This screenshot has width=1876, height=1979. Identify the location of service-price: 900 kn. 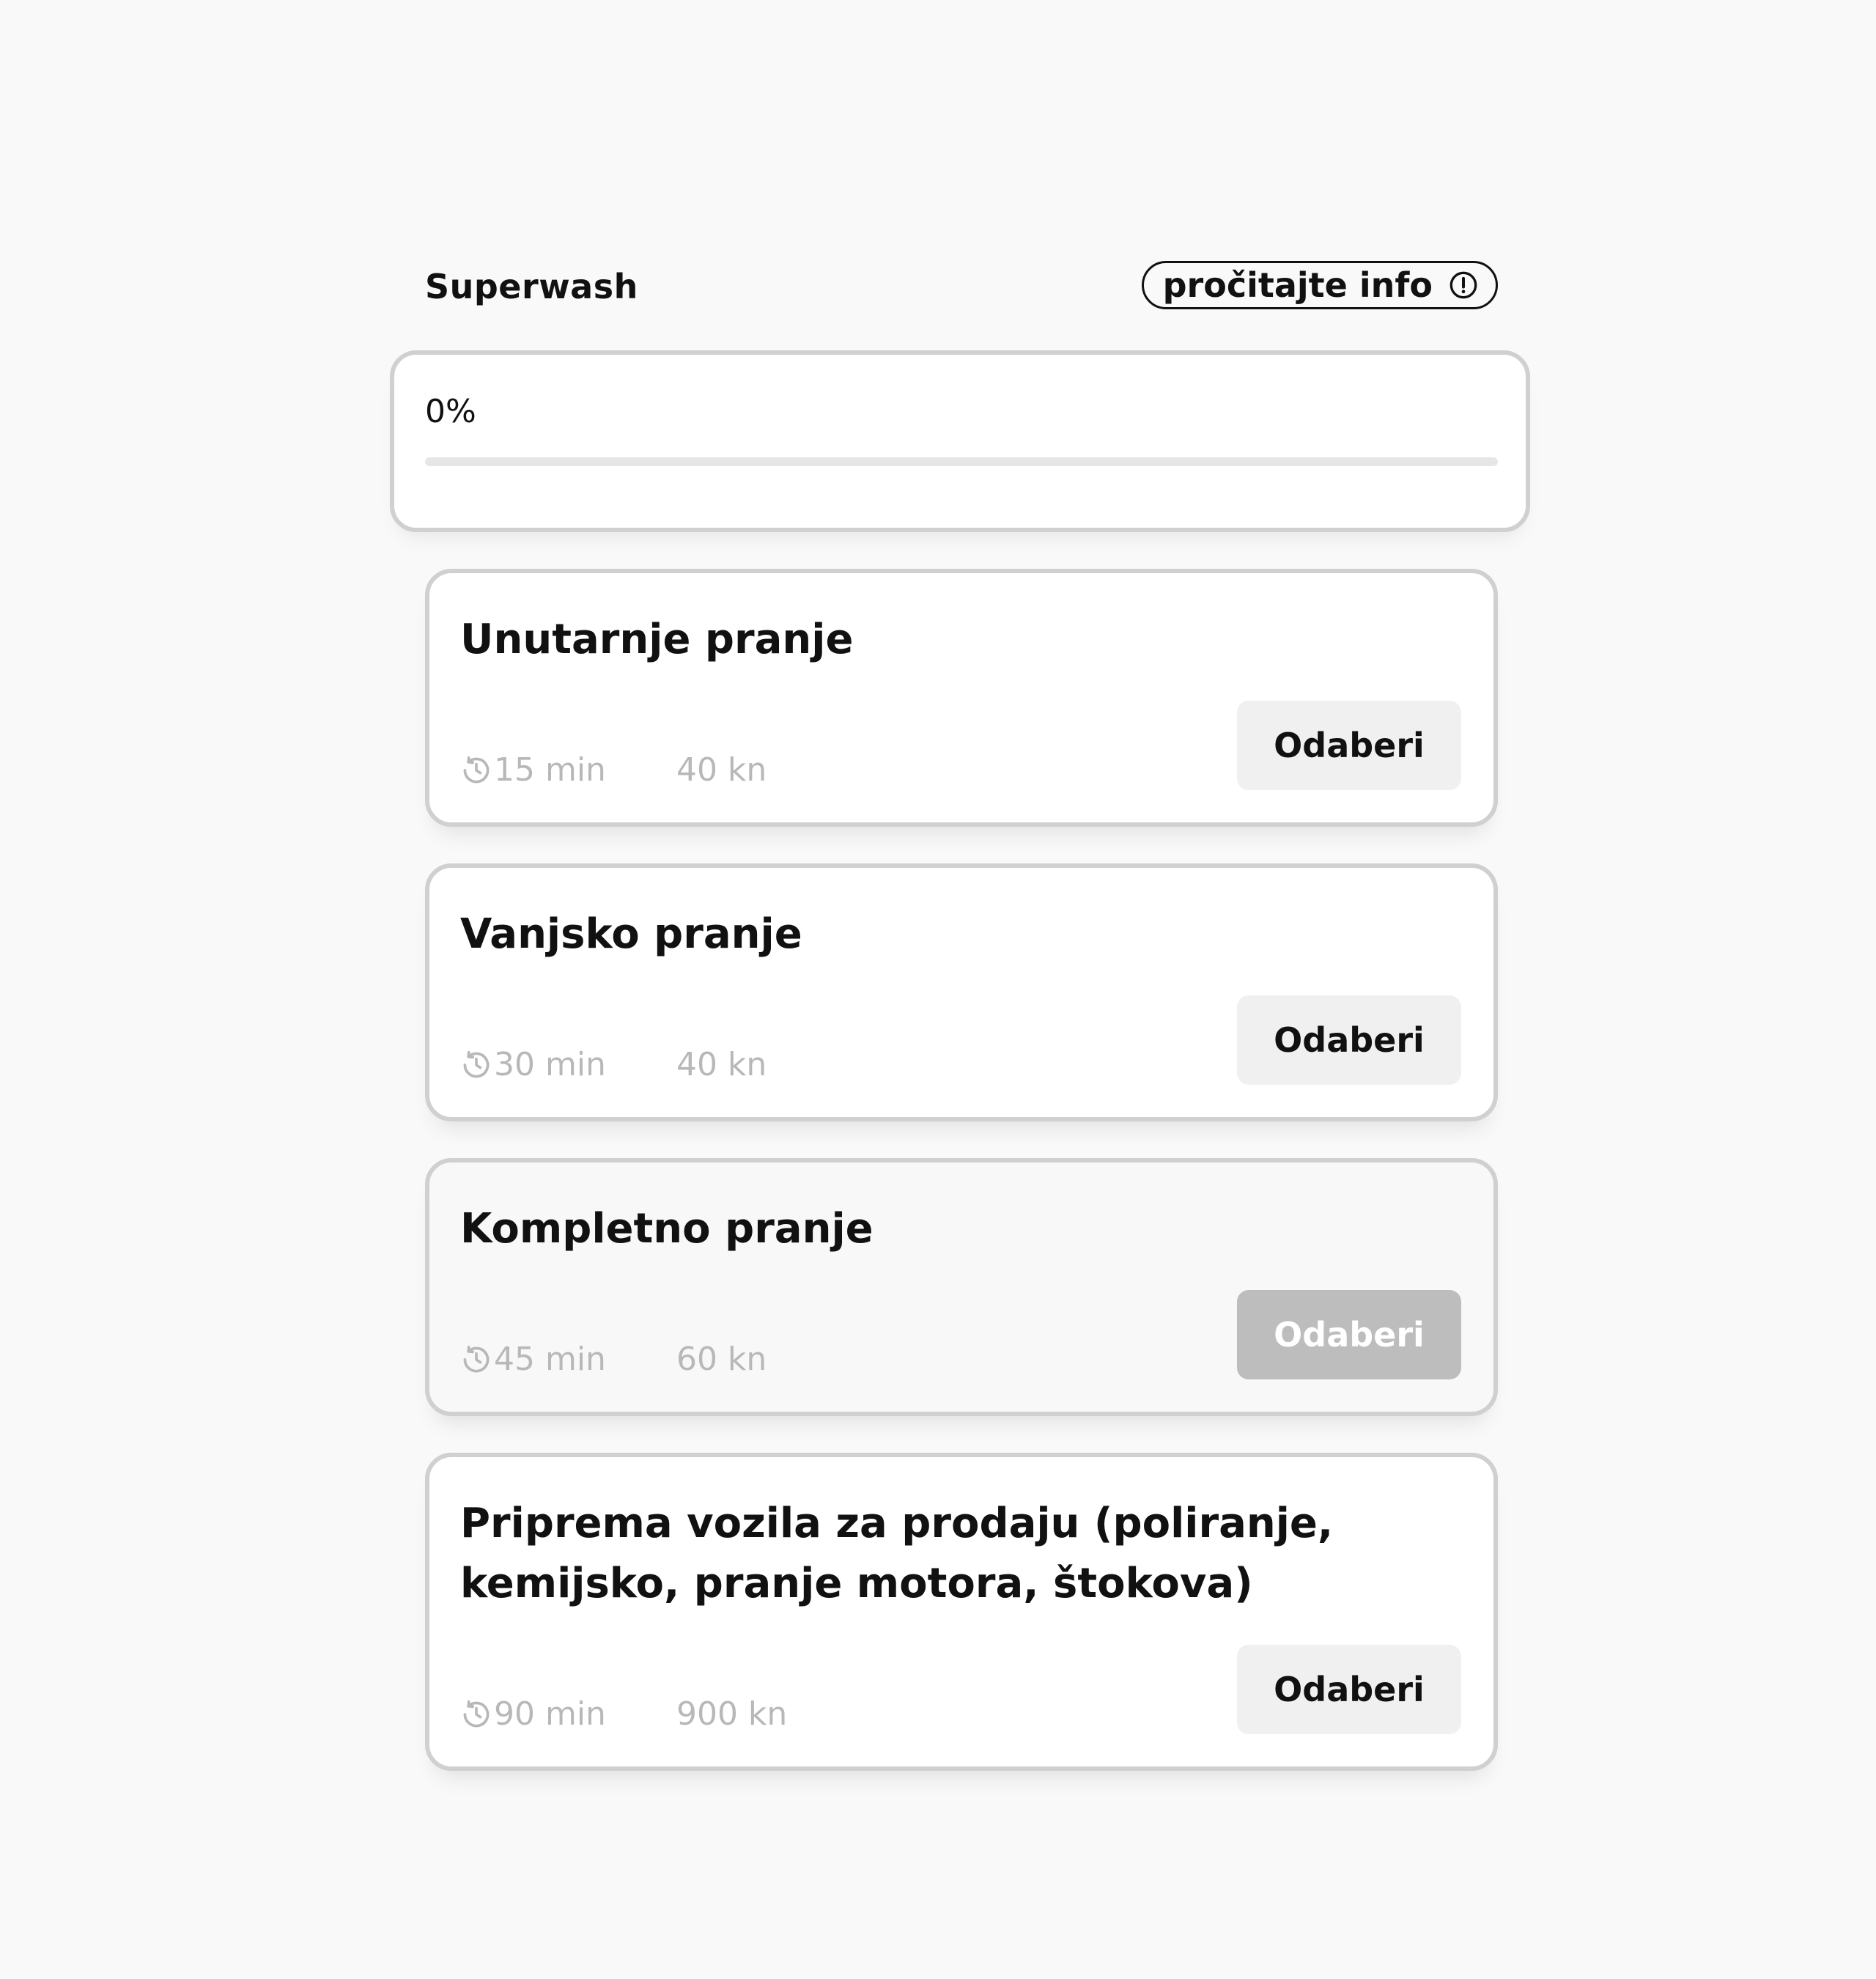
(732, 1714).